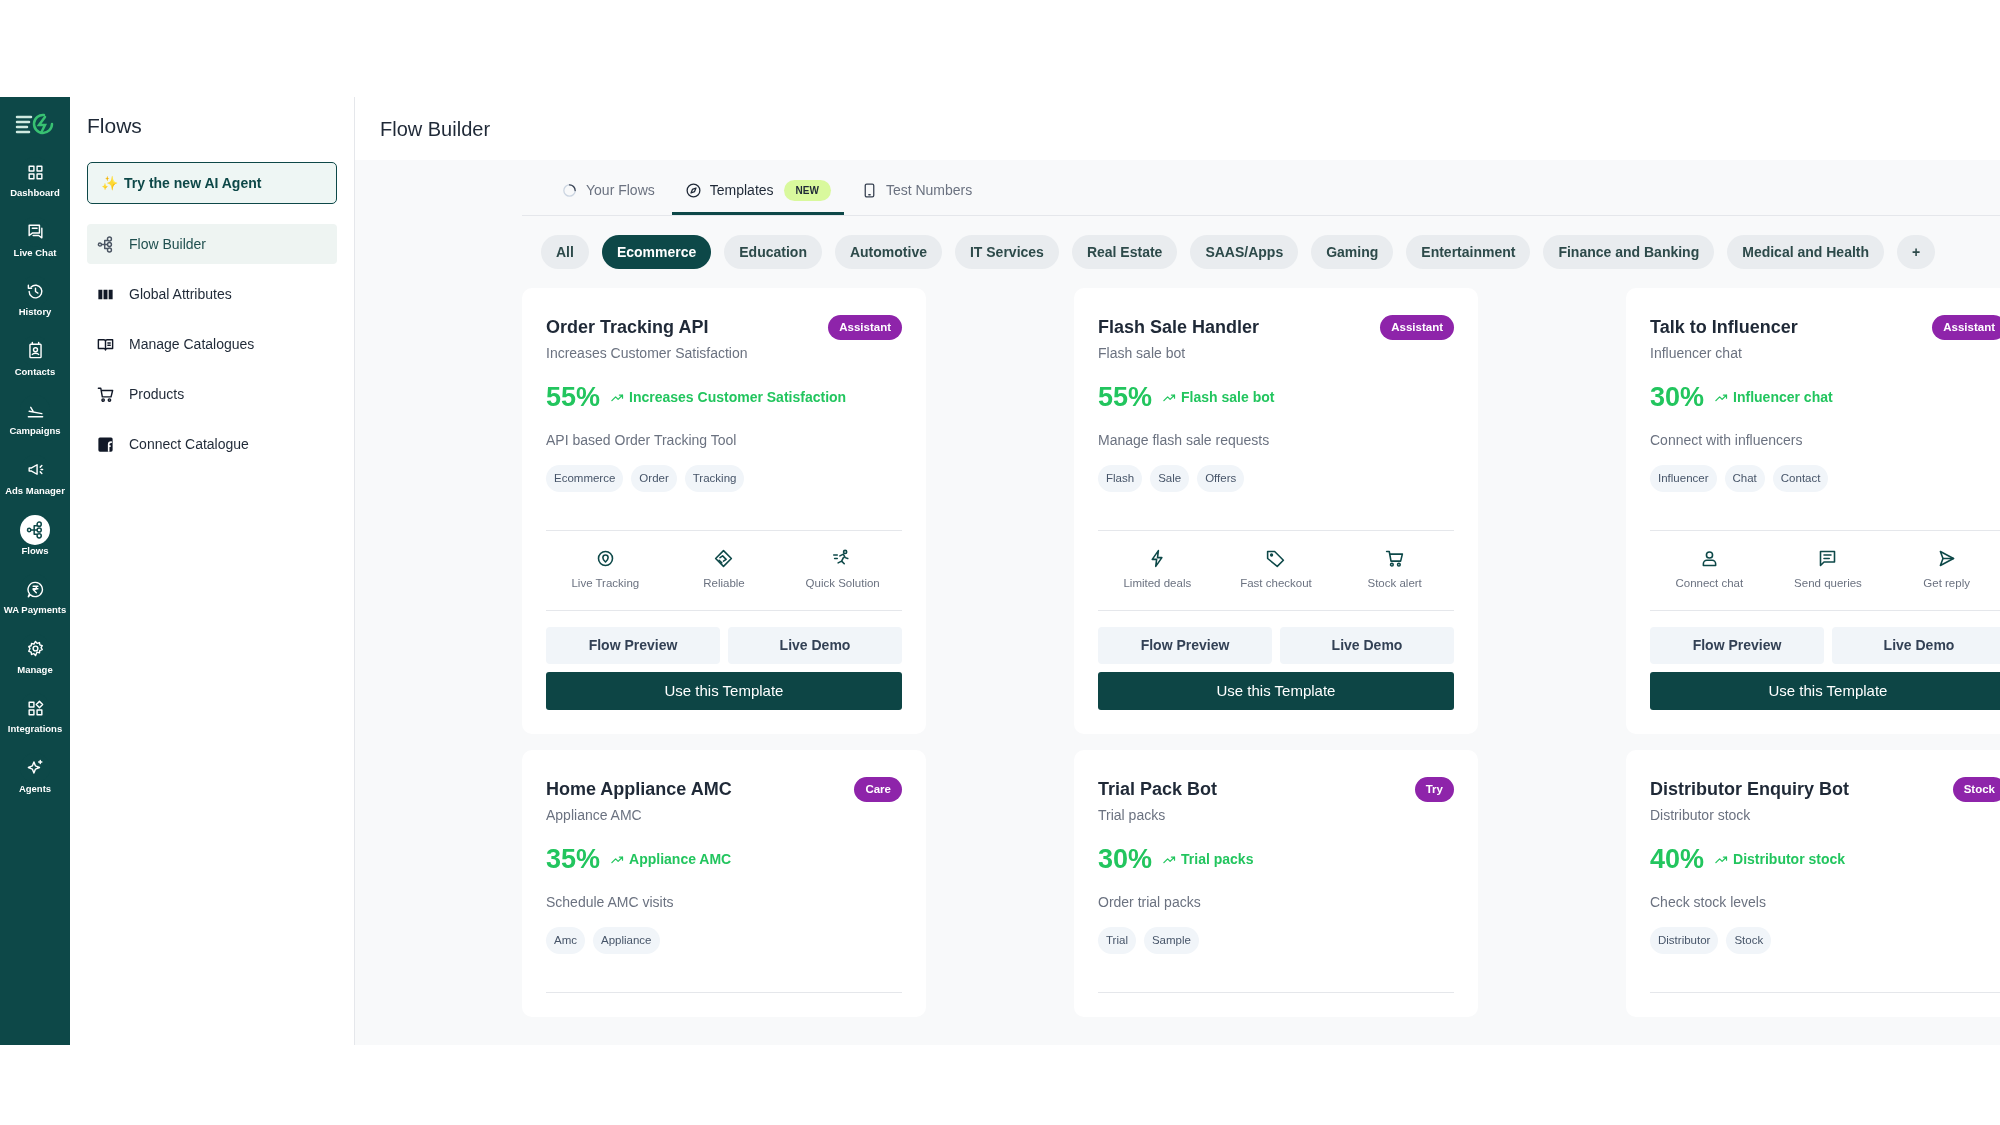 This screenshot has width=2000, height=1125. Describe the element at coordinates (1696, 354) in the screenshot. I see `card-subtitle: Influencer chat` at that location.